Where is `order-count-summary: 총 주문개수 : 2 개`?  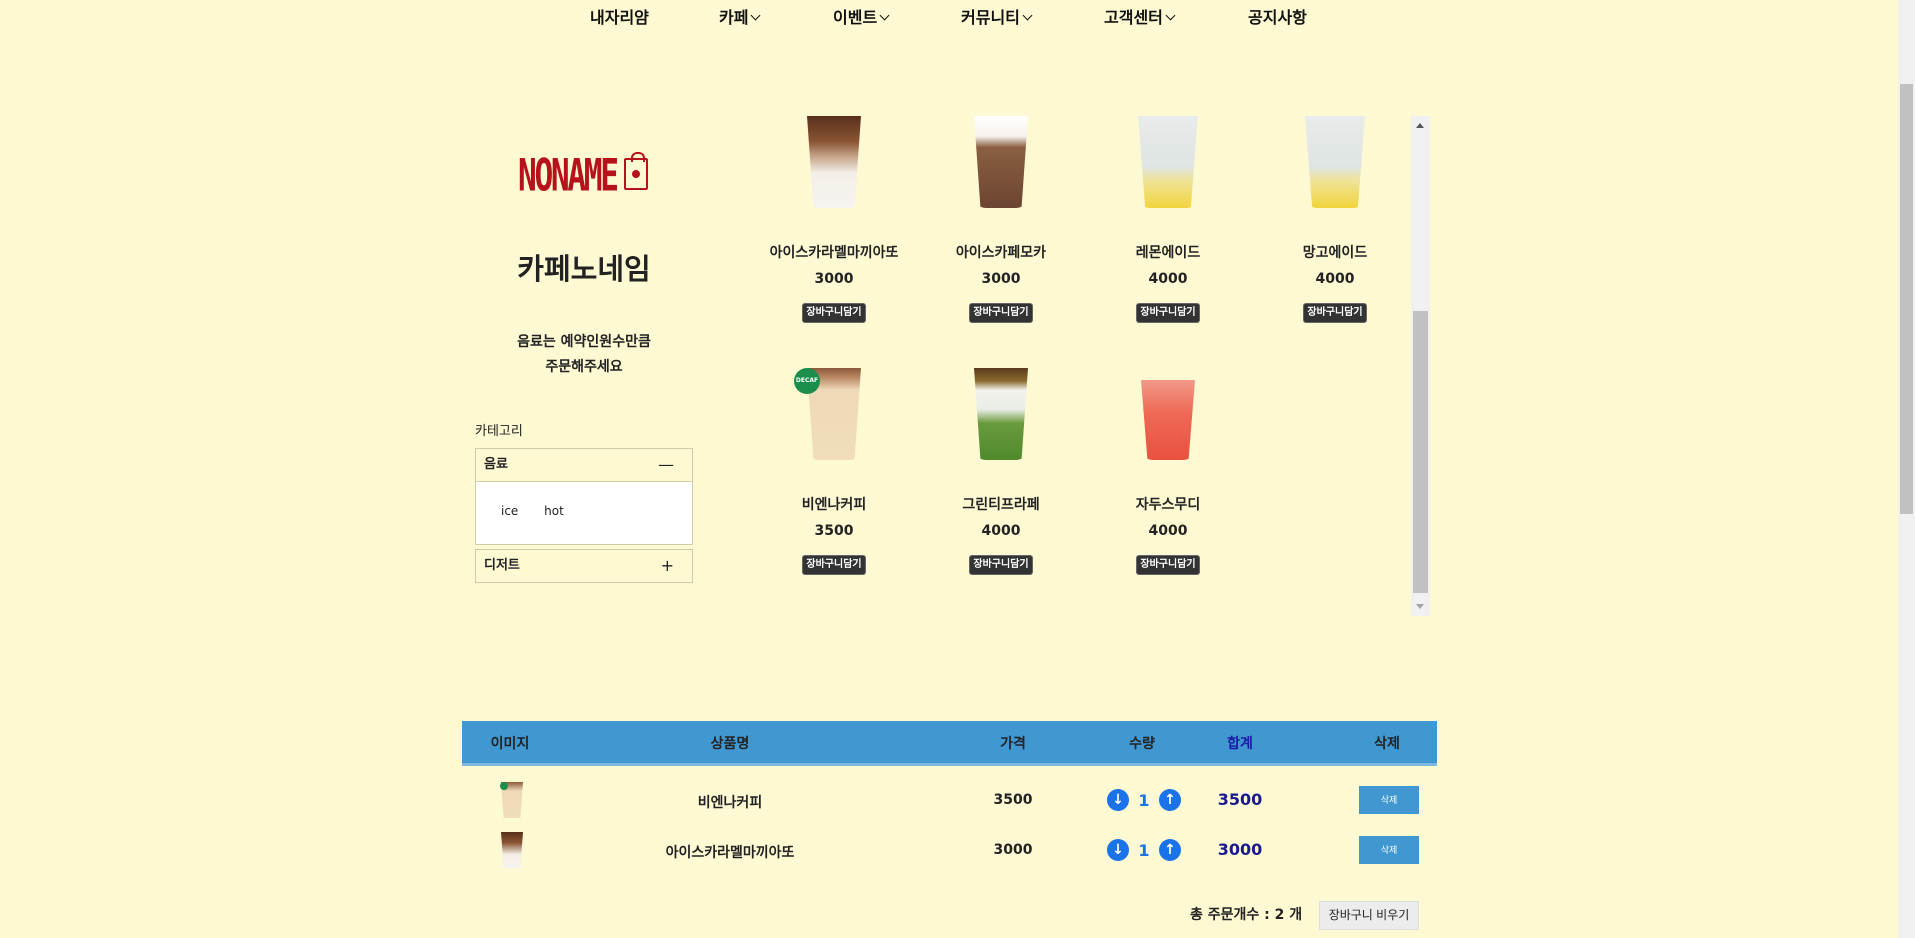 order-count-summary: 총 주문개수 : 2 개 is located at coordinates (1246, 915).